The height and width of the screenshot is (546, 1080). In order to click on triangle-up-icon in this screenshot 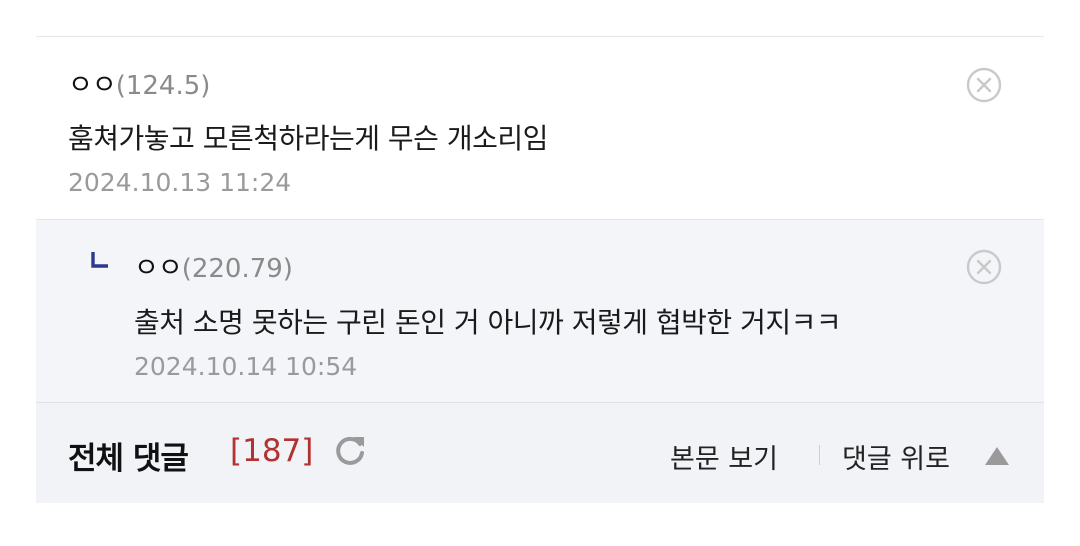, I will do `click(997, 456)`.